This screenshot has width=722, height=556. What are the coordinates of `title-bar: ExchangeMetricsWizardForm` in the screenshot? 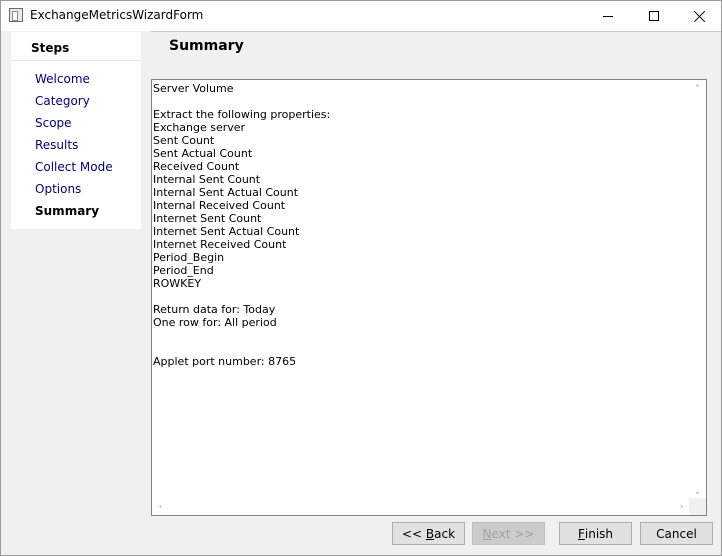 It's located at (361, 16).